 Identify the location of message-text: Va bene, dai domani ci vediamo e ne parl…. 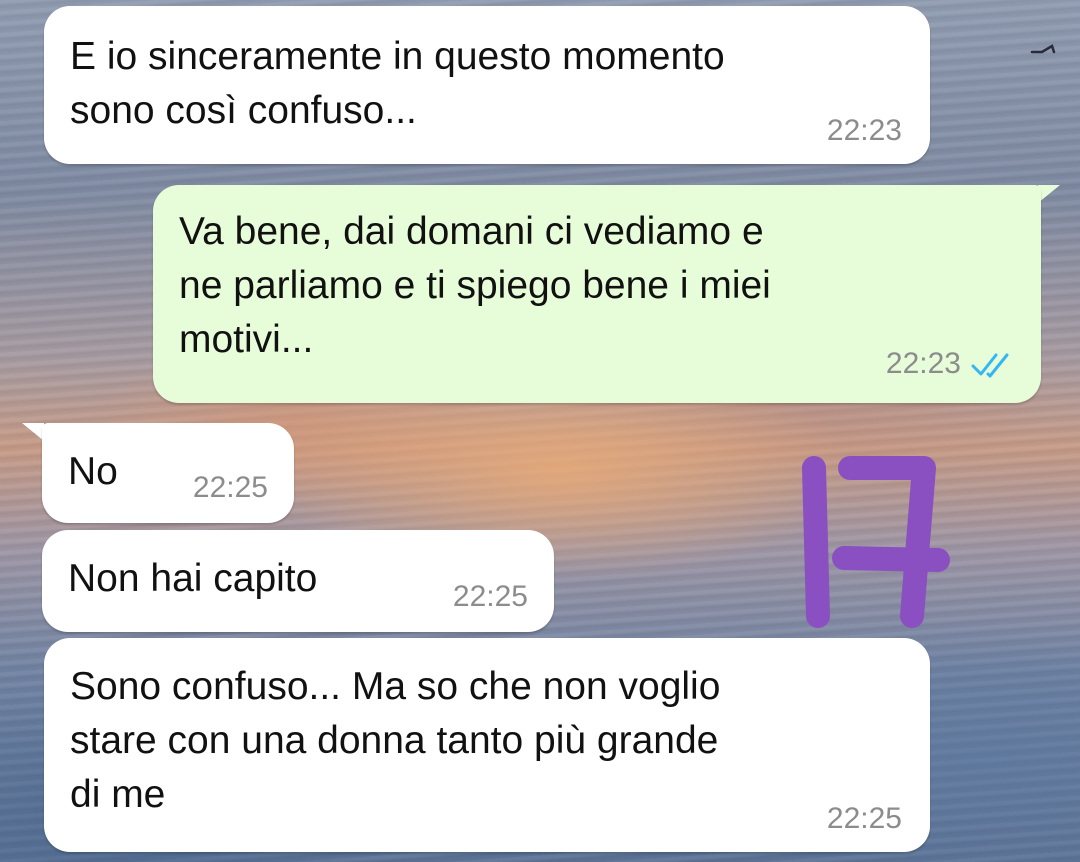
(475, 285).